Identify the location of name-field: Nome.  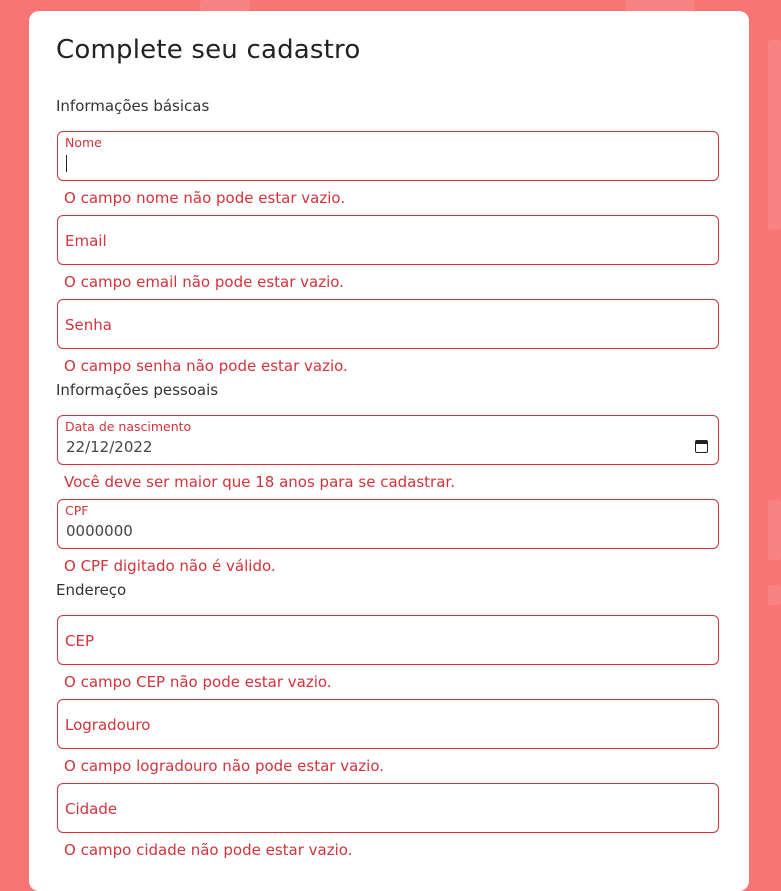
(388, 156).